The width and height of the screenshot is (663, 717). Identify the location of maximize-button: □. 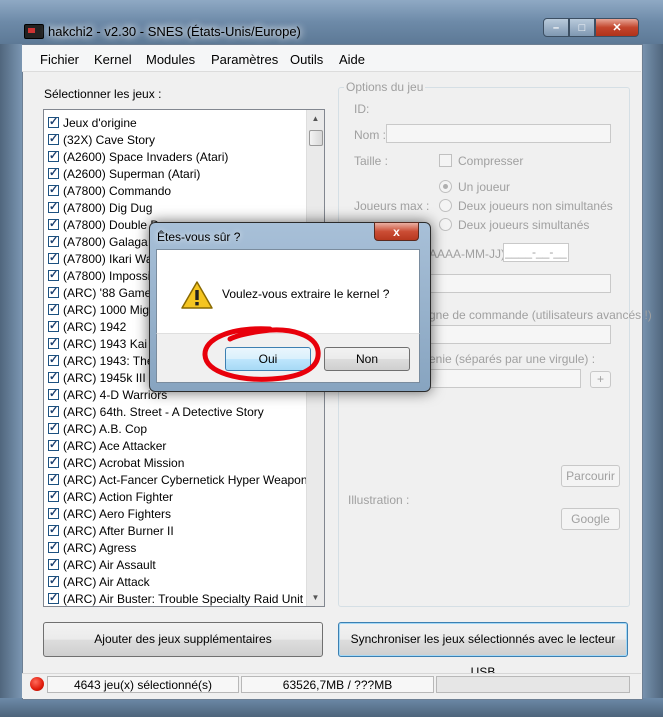
(582, 27).